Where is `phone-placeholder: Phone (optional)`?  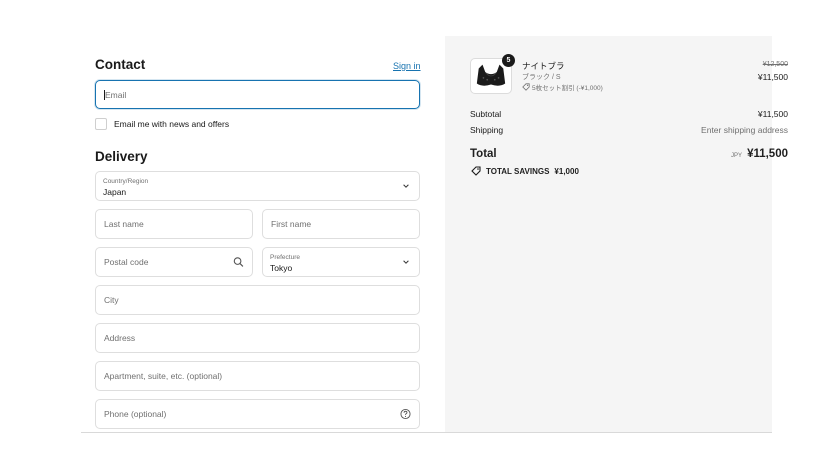 phone-placeholder: Phone (optional) is located at coordinates (135, 414).